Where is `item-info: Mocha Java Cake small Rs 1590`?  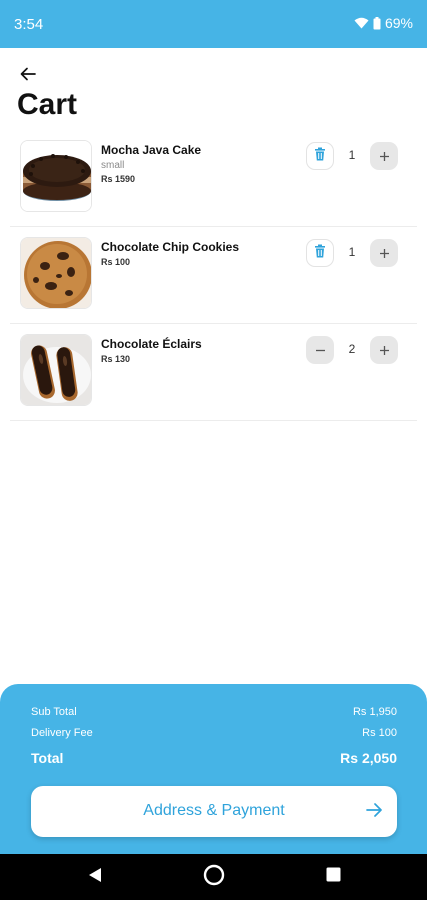 item-info: Mocha Java Cake small Rs 1590 is located at coordinates (201, 163).